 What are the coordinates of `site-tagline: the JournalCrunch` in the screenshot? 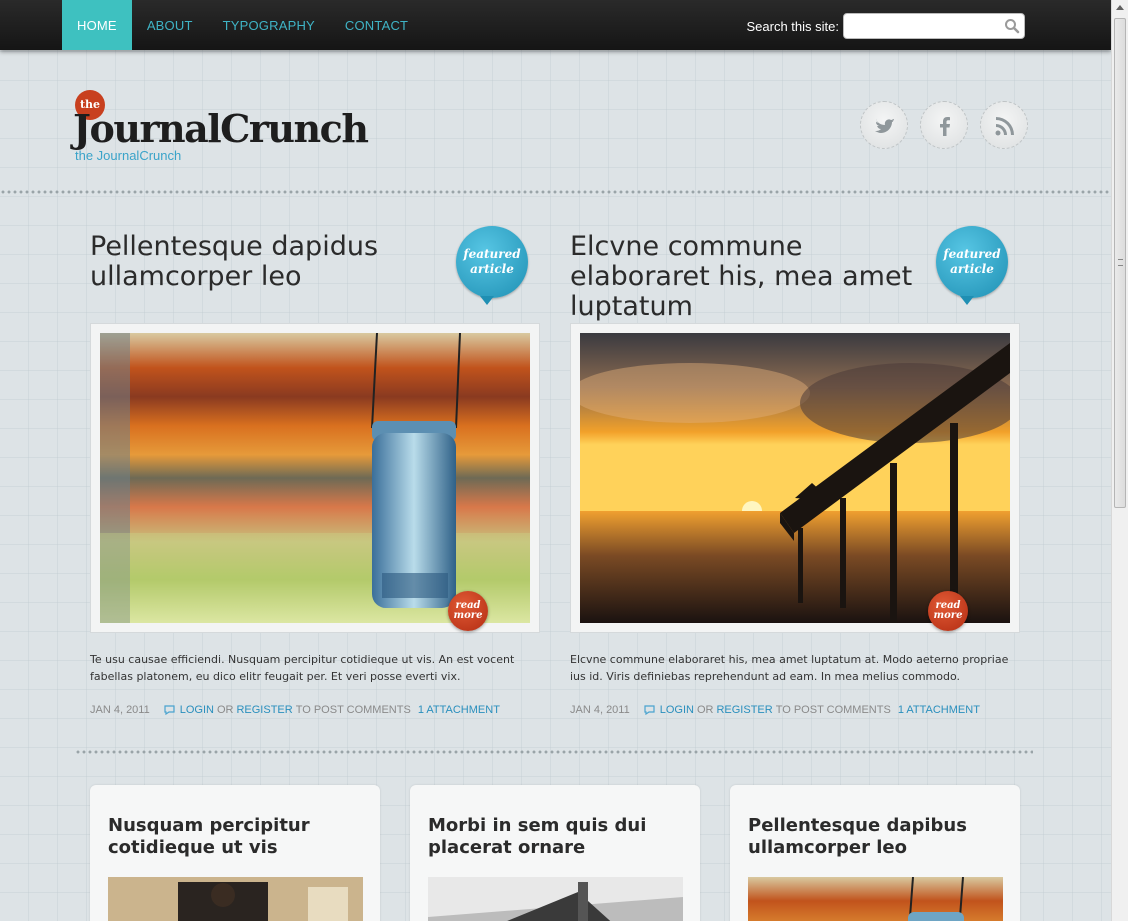 It's located at (128, 155).